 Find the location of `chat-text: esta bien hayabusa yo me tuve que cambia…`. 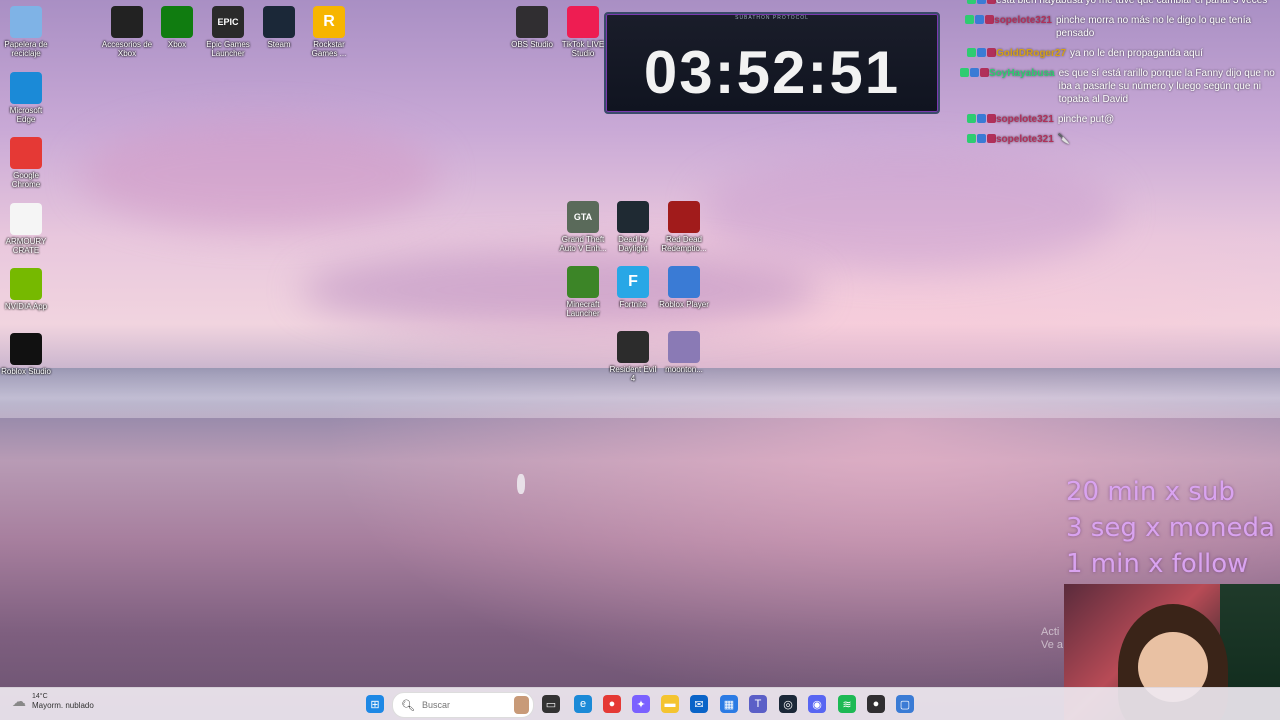

chat-text: esta bien hayabusa yo me tuve que cambia… is located at coordinates (1132, 3).